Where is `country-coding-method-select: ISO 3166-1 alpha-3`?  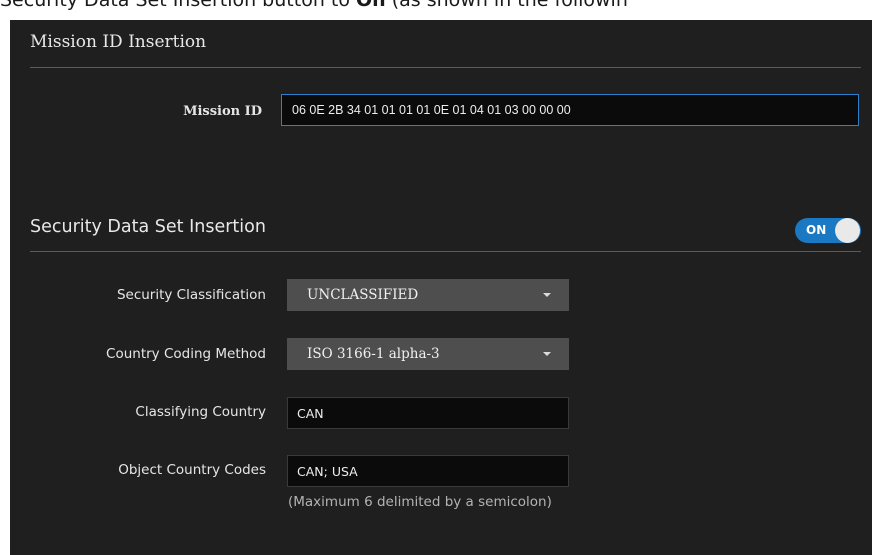 country-coding-method-select: ISO 3166-1 alpha-3 is located at coordinates (428, 354).